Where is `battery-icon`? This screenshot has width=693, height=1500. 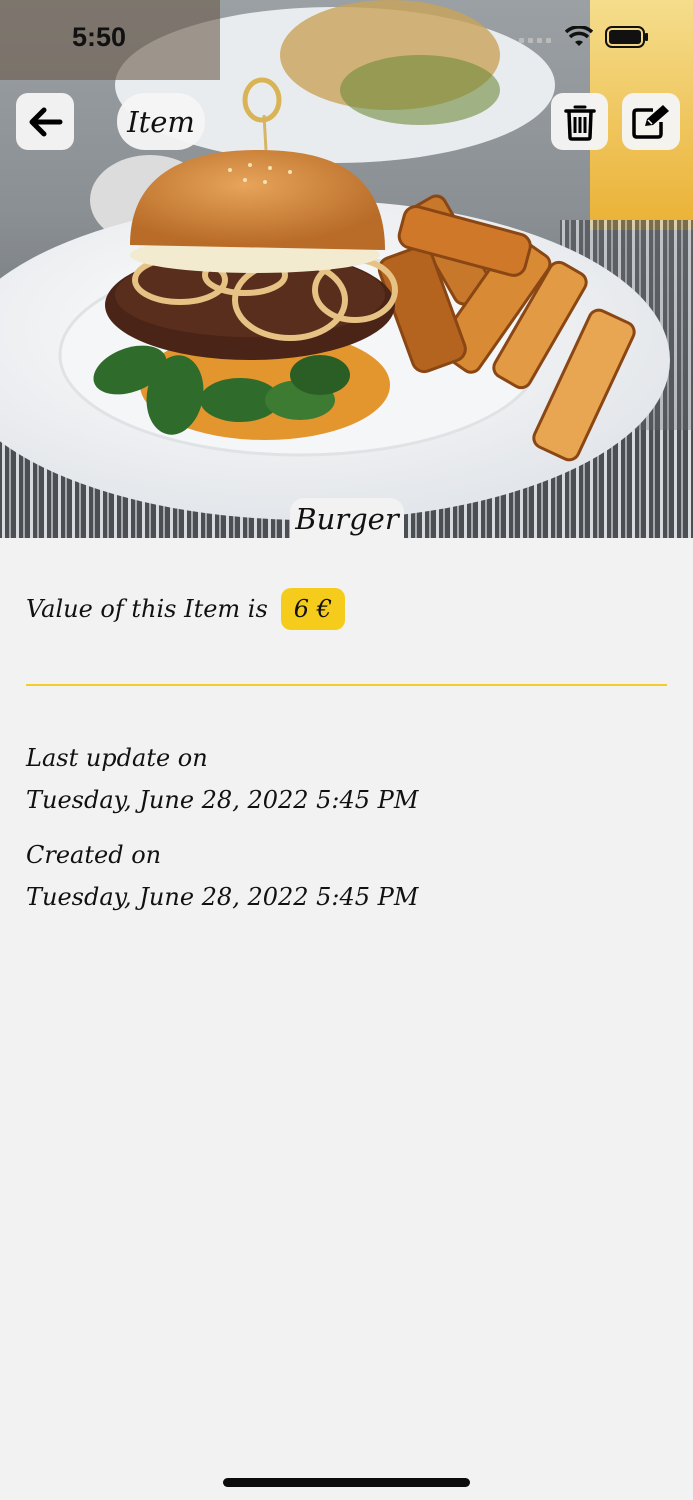
battery-icon is located at coordinates (626, 37).